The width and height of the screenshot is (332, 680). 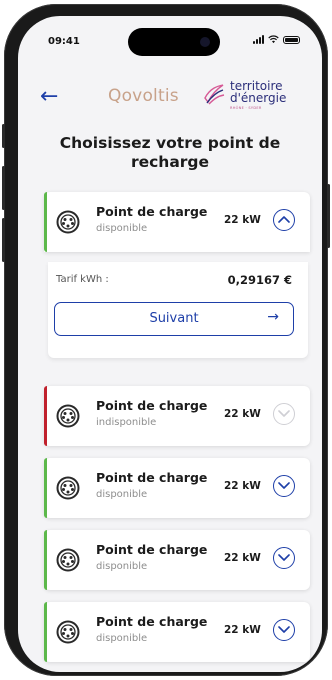 What do you see at coordinates (143, 96) in the screenshot?
I see `qovoltis-logo: Qovoltis` at bounding box center [143, 96].